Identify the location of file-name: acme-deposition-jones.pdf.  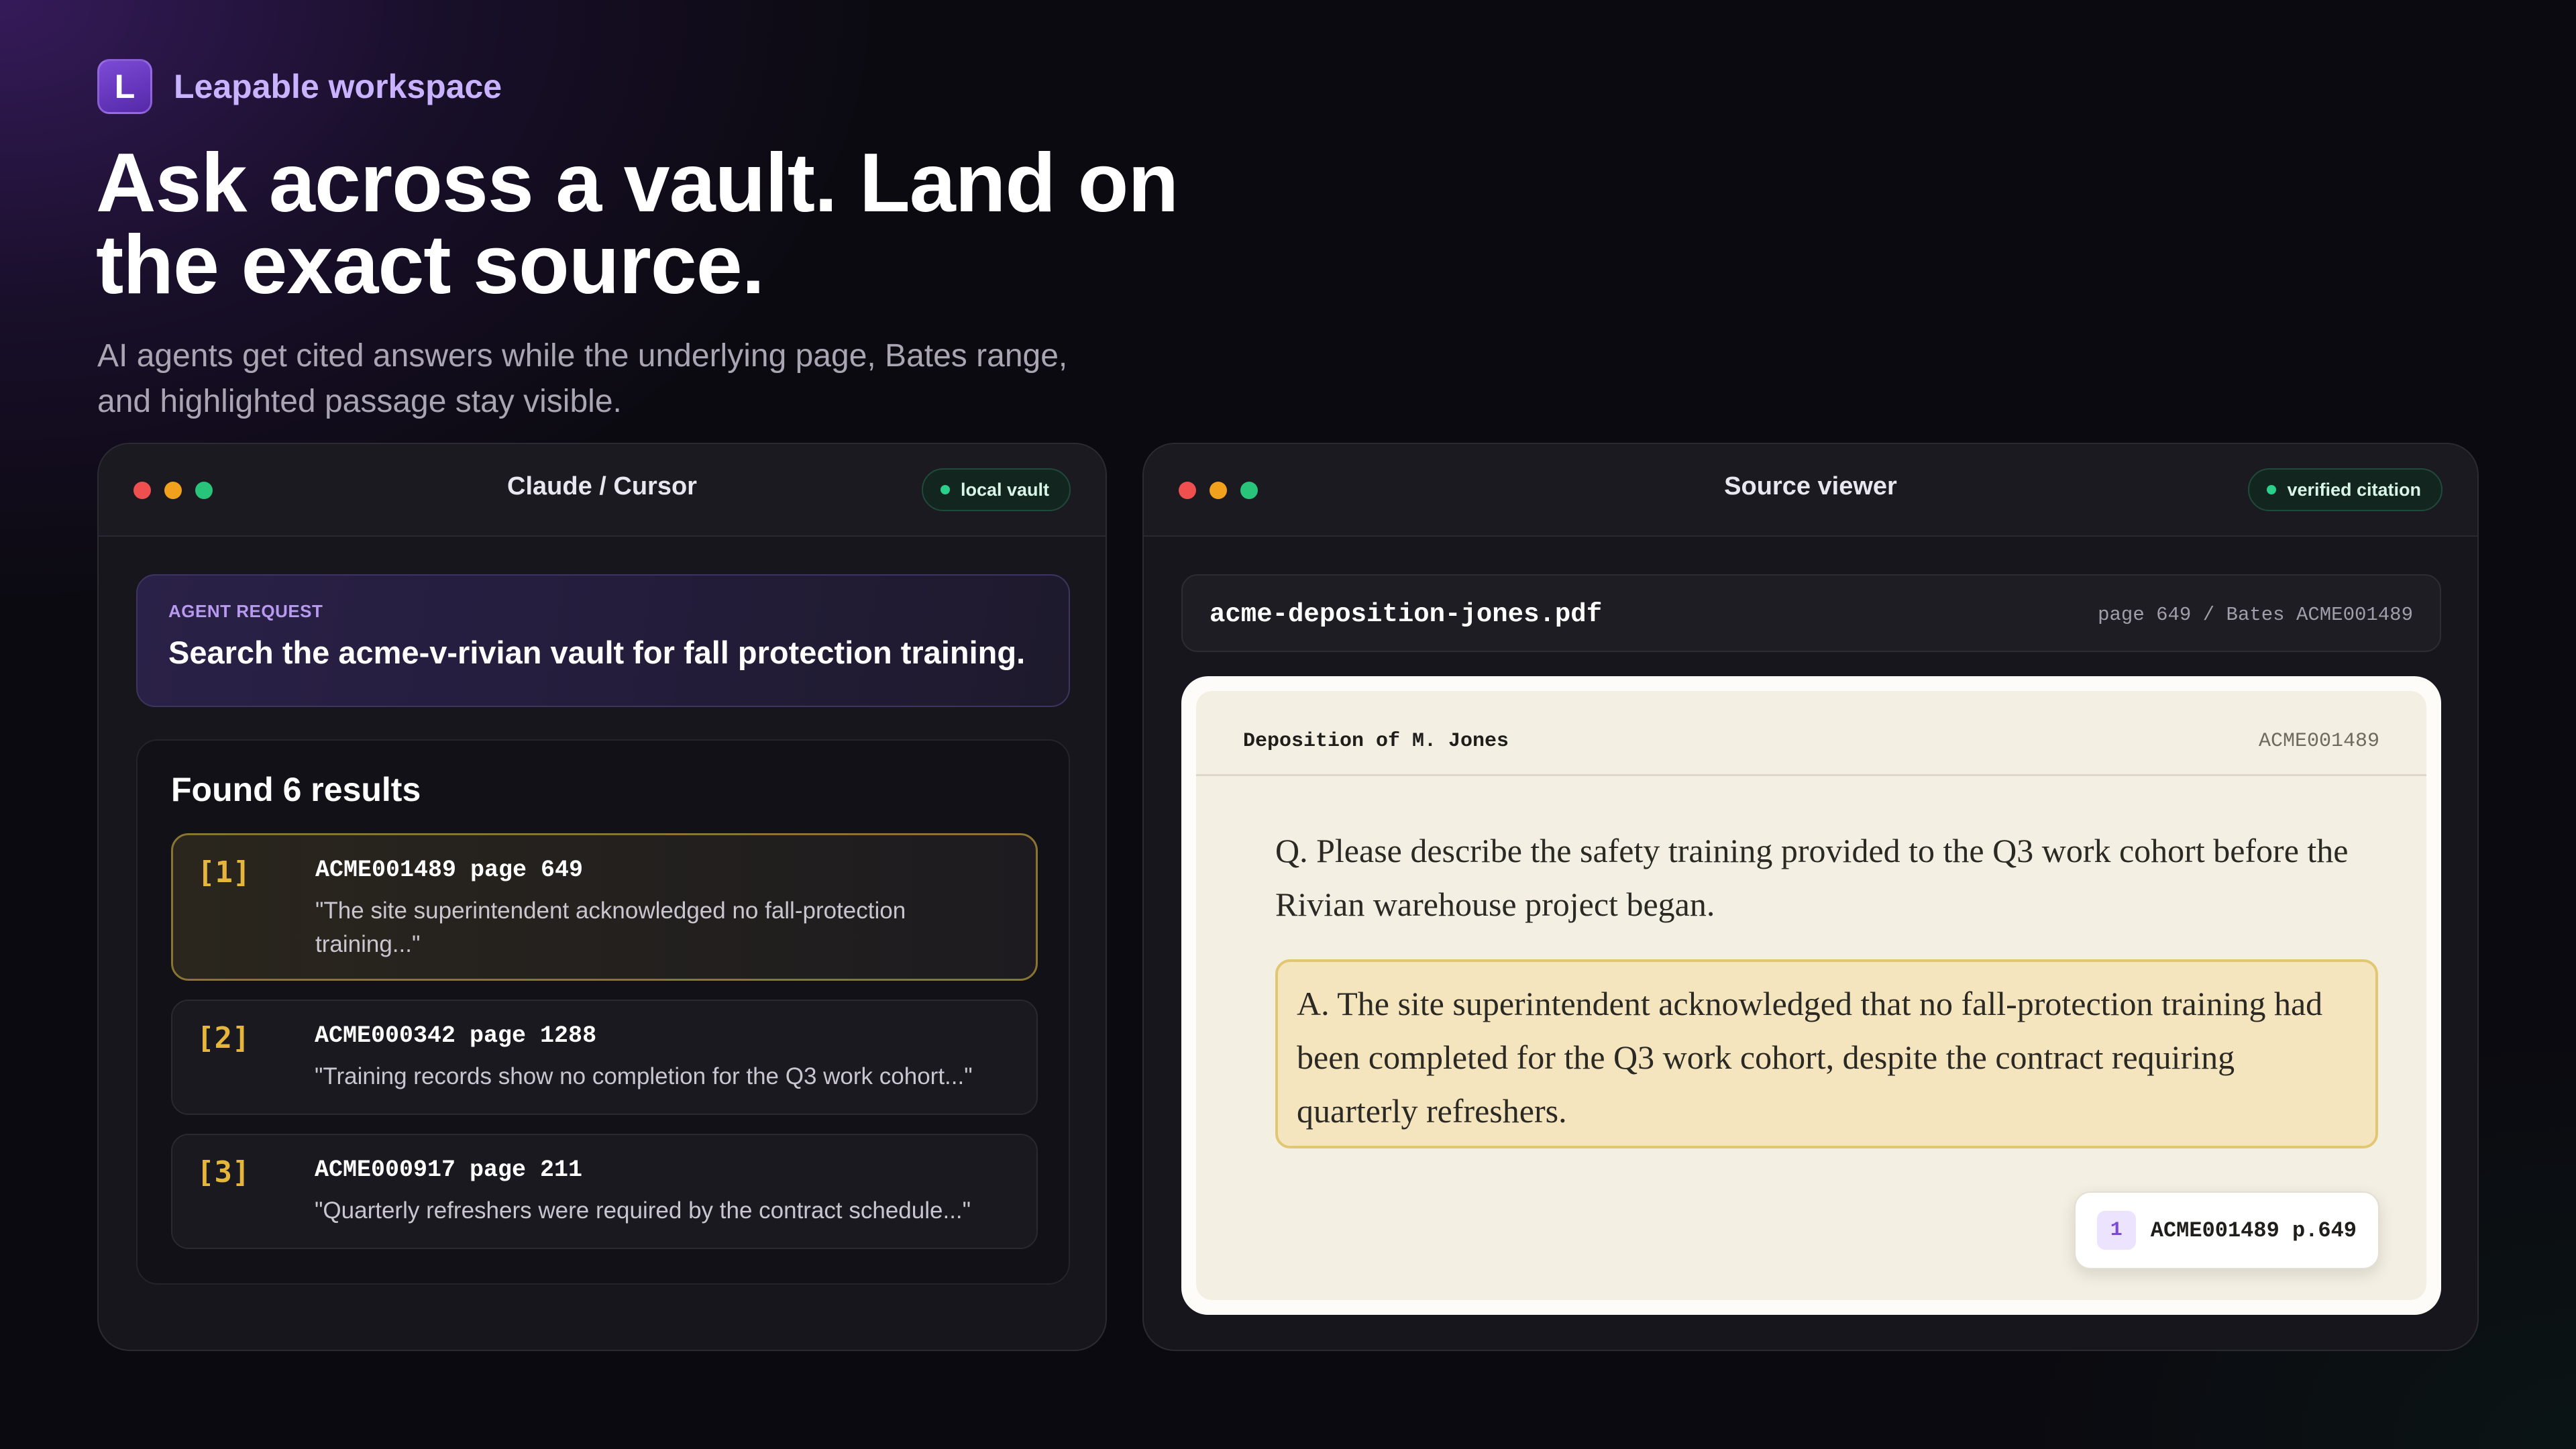
(1406, 614).